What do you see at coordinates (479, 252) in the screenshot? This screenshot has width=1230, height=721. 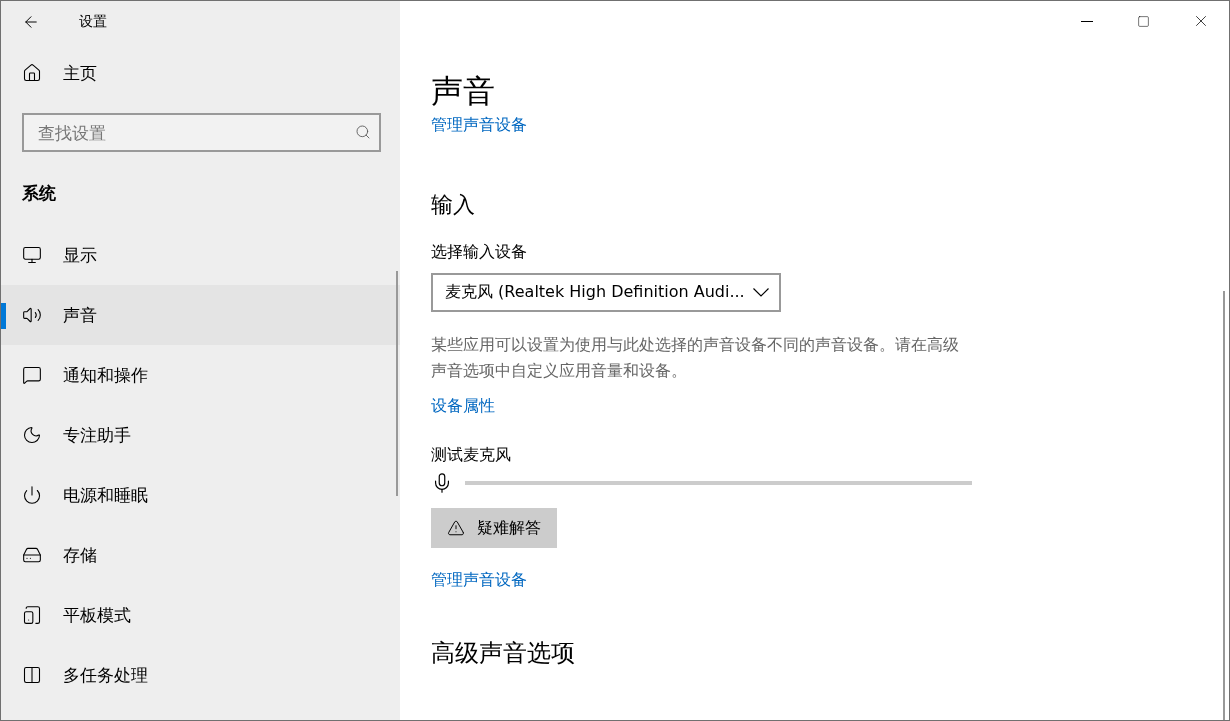 I see `field-label: 选择输入设备` at bounding box center [479, 252].